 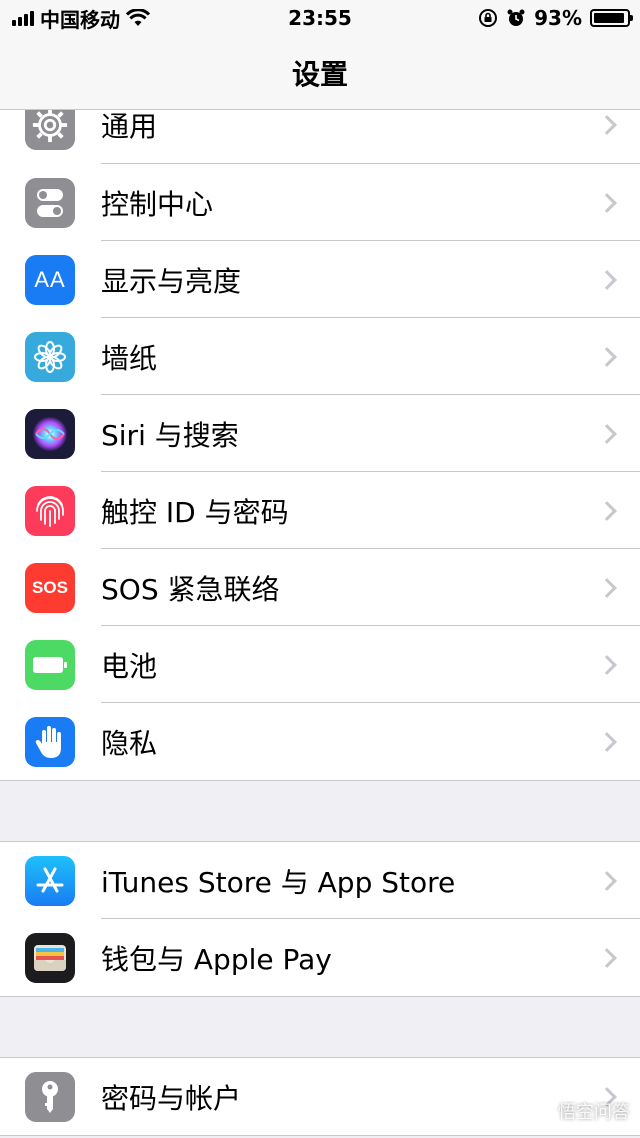 What do you see at coordinates (216, 959) in the screenshot?
I see `settings-row-label: 钱包与 Apple Pay` at bounding box center [216, 959].